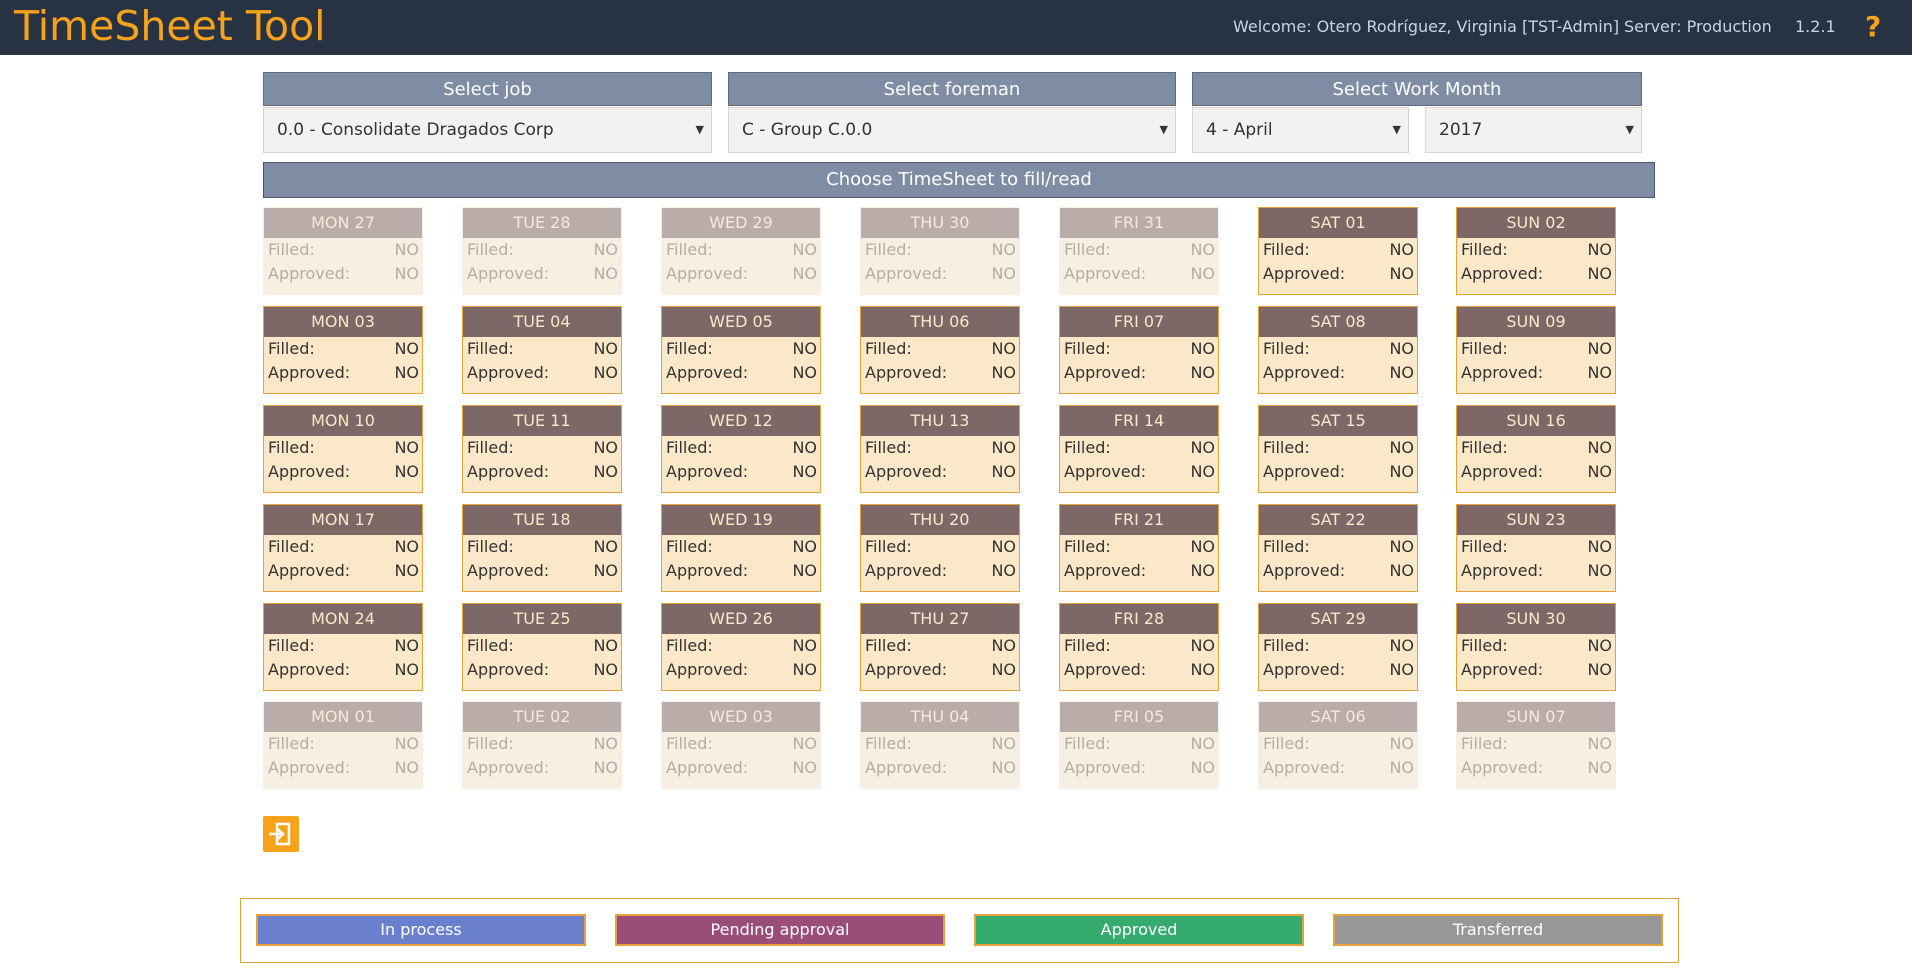  Describe the element at coordinates (741, 619) in the screenshot. I see `day-label: WED 26` at that location.